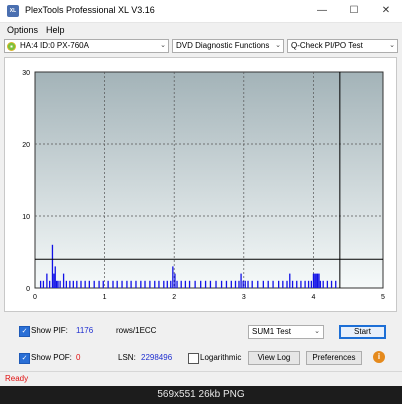 Image resolution: width=402 pixels, height=404 pixels. I want to click on x-tick-label: 1, so click(105, 297).